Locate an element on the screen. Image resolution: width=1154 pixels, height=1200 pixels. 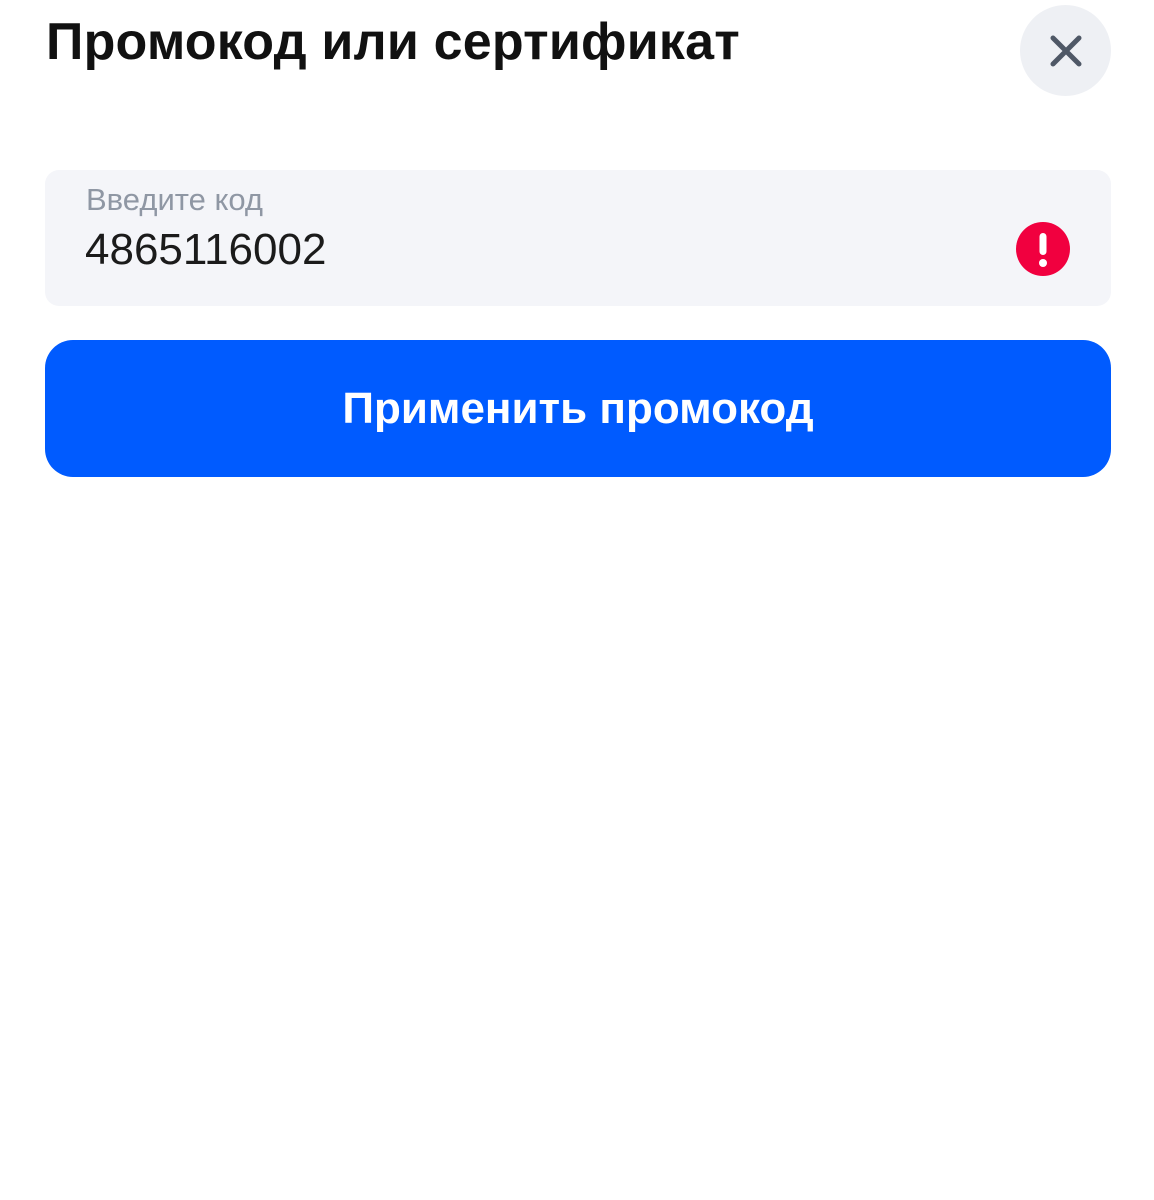
dialog-title: Промокод или сертификат is located at coordinates (393, 42).